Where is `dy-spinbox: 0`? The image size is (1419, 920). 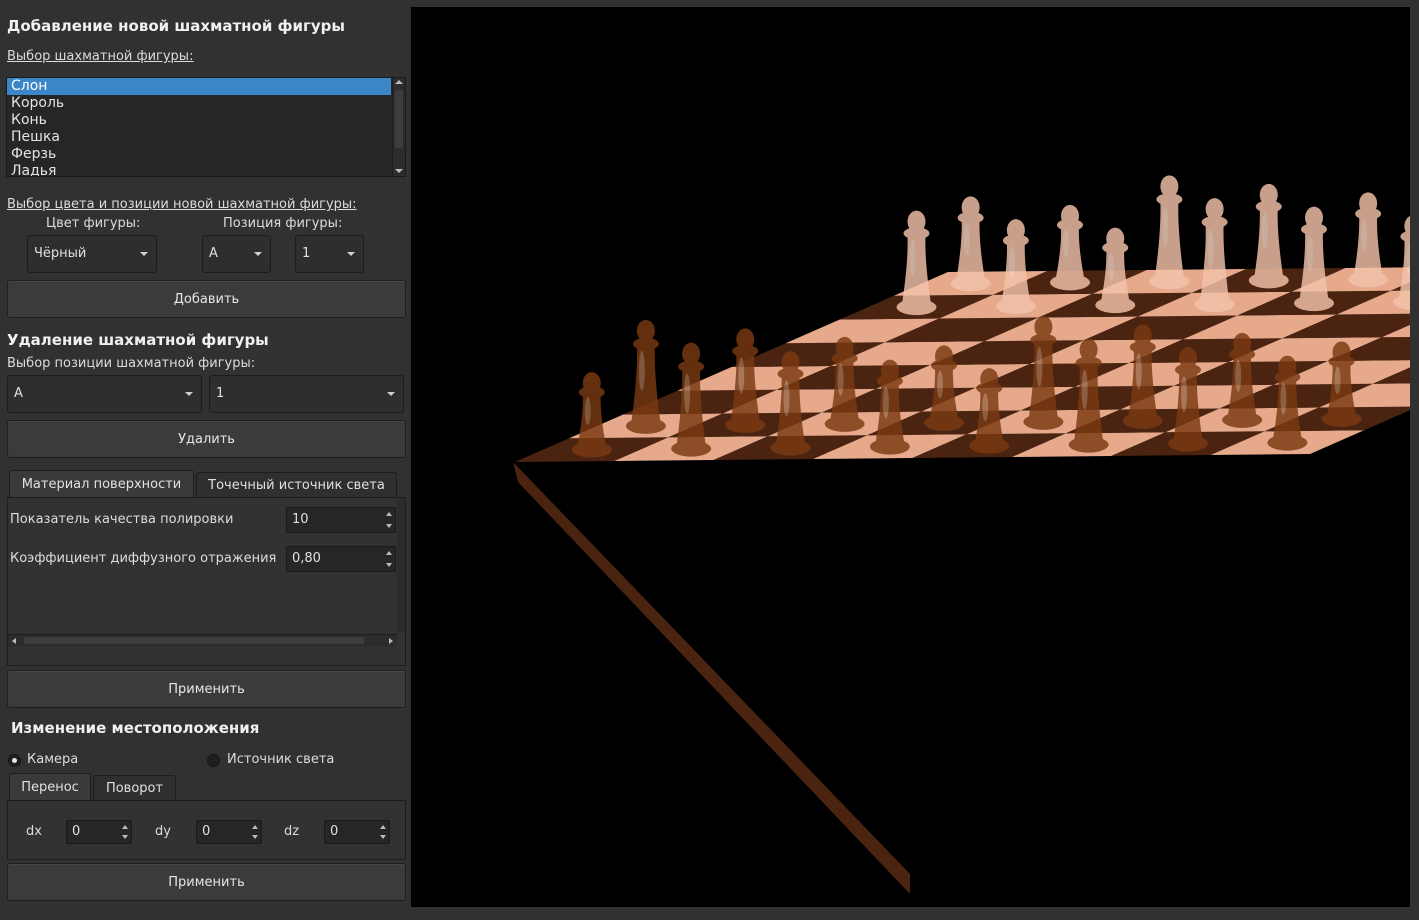 dy-spinbox: 0 is located at coordinates (229, 832).